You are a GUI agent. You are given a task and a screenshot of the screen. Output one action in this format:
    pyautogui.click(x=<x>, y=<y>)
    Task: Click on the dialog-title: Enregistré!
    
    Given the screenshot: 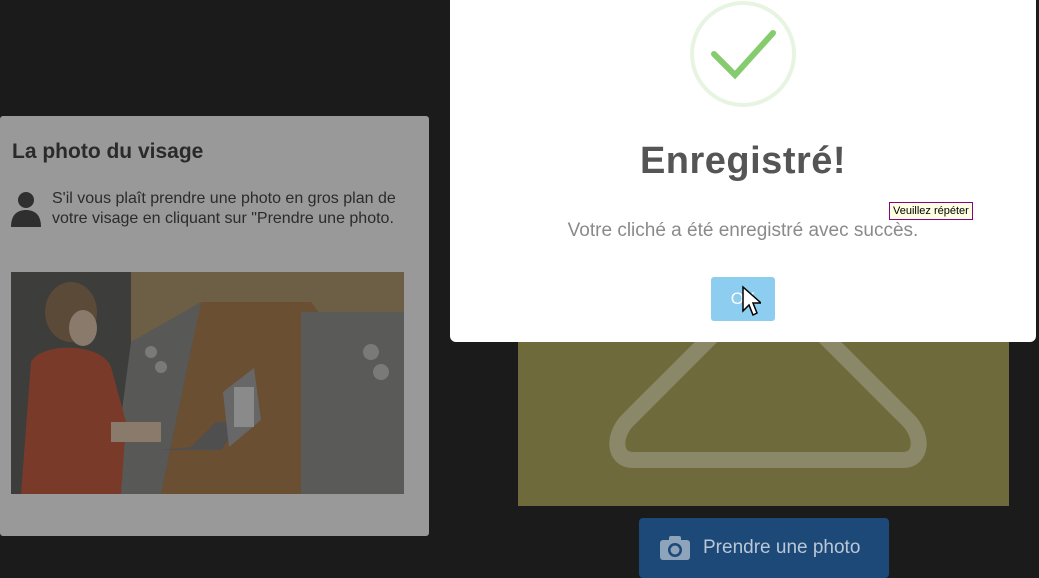 What is the action you would take?
    pyautogui.click(x=743, y=161)
    